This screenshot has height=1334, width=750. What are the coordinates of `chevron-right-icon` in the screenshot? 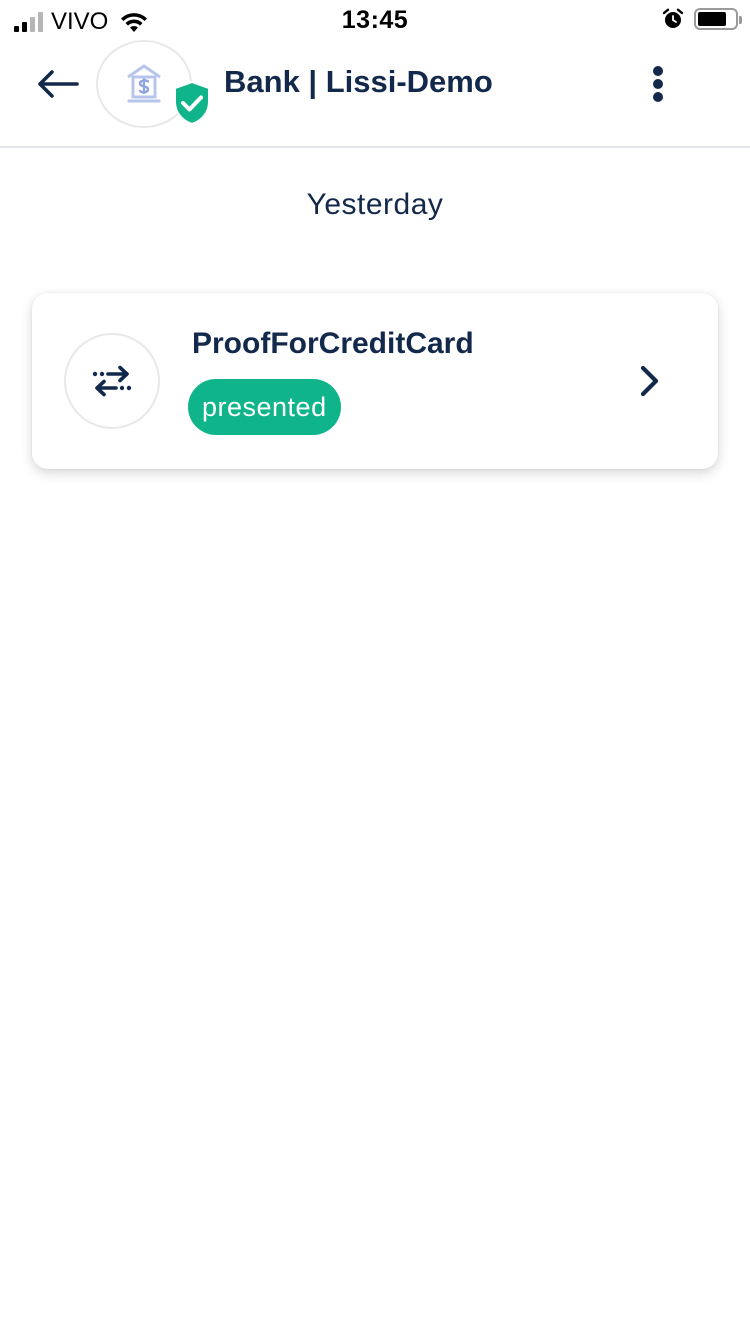 It's located at (650, 381).